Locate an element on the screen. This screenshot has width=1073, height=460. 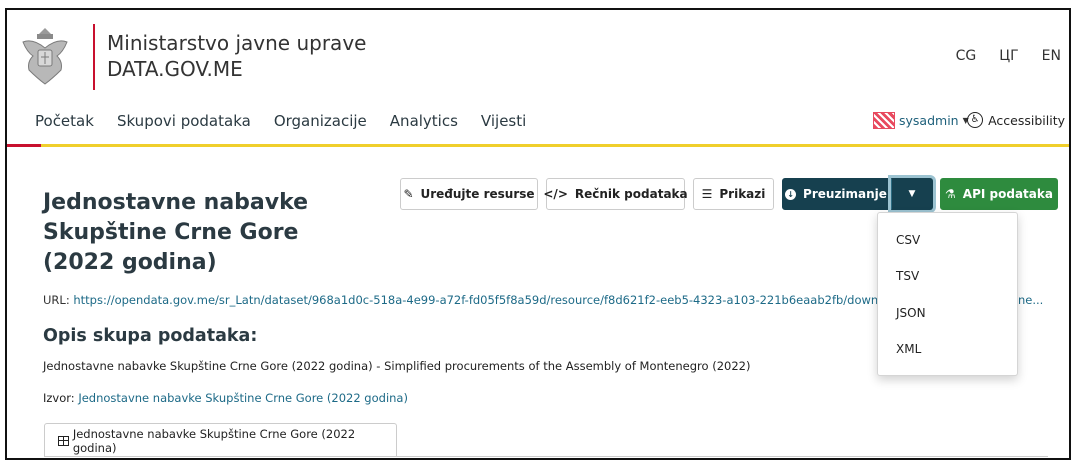
api-data-label: API podataka is located at coordinates (1007, 194).